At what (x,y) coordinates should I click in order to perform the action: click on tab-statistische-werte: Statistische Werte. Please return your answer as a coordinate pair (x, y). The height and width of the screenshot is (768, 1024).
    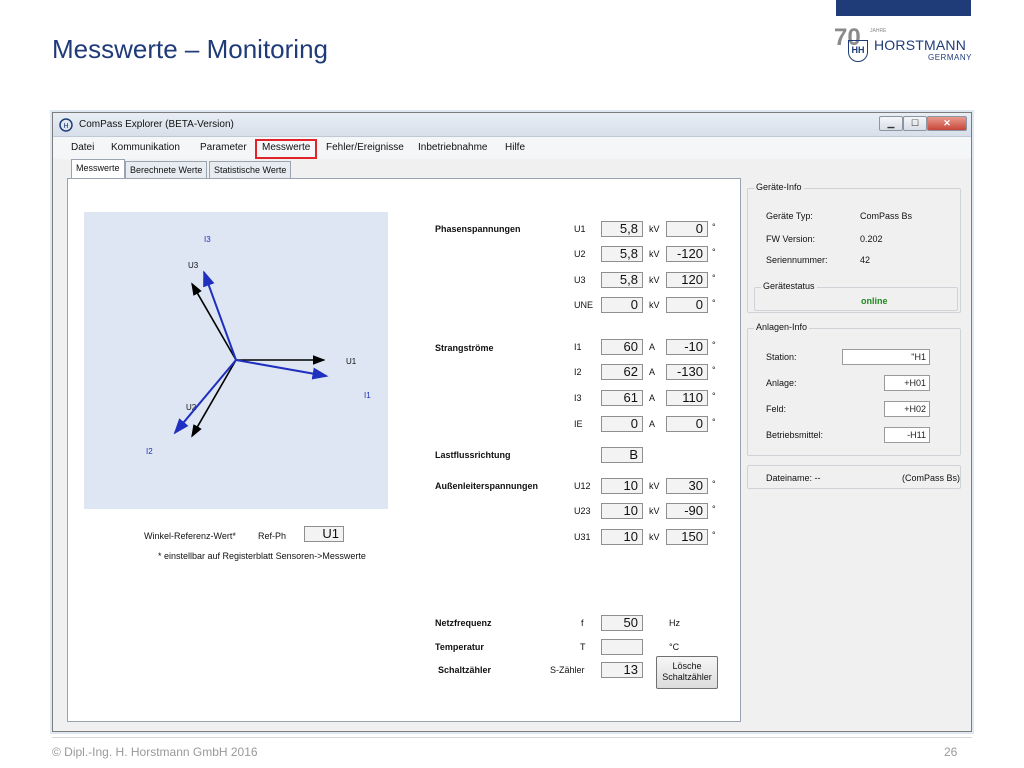
    Looking at the image, I should click on (250, 169).